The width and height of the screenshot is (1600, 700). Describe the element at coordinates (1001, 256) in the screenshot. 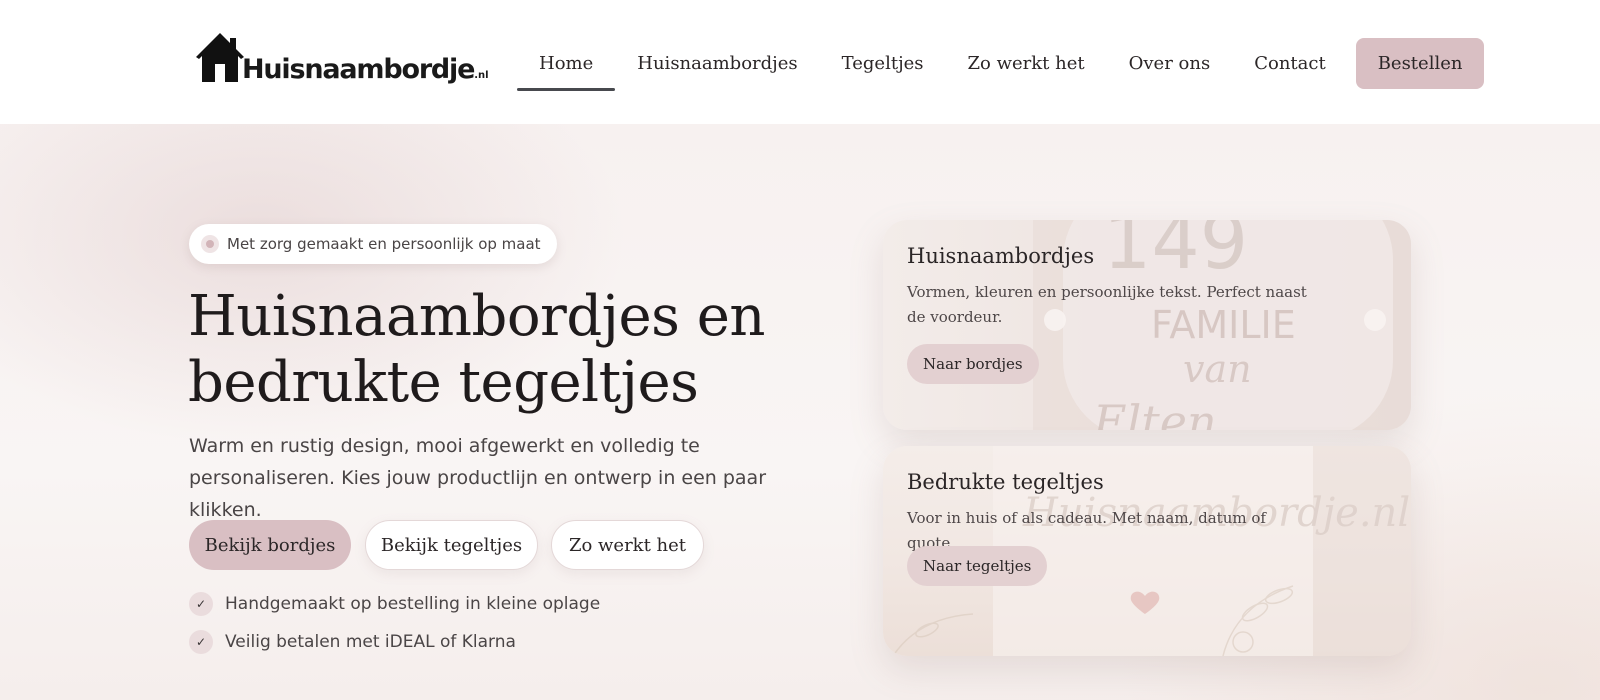

I see `card-title: Huisnaambordjes` at that location.